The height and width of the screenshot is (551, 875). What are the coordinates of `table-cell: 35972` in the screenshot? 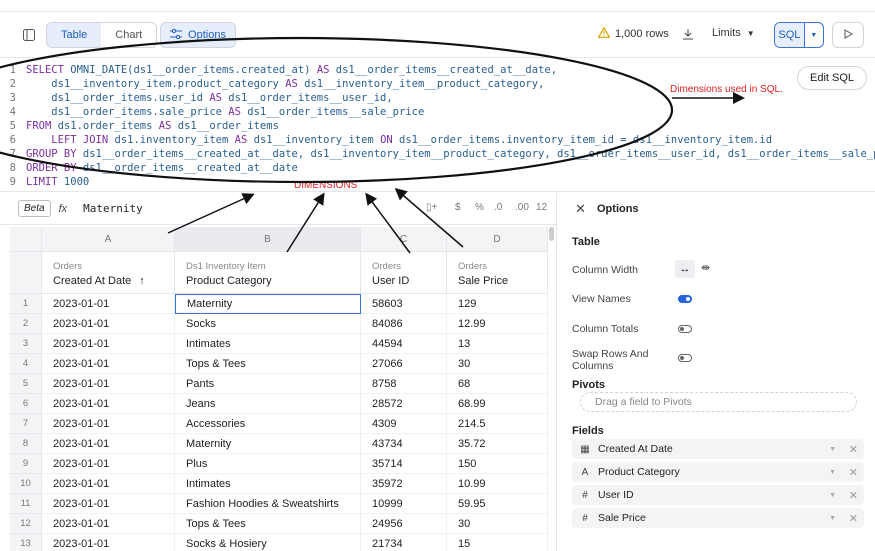 It's located at (404, 484).